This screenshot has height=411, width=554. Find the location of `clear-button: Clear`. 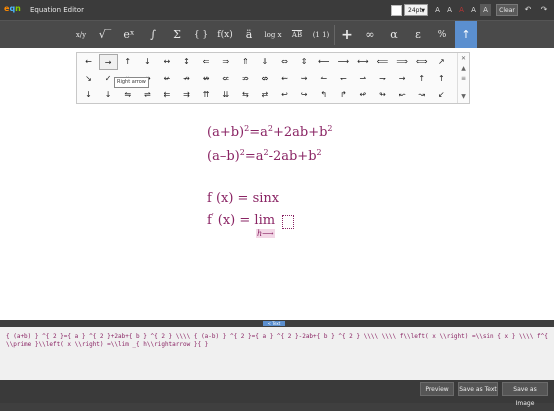

clear-button: Clear is located at coordinates (507, 10).